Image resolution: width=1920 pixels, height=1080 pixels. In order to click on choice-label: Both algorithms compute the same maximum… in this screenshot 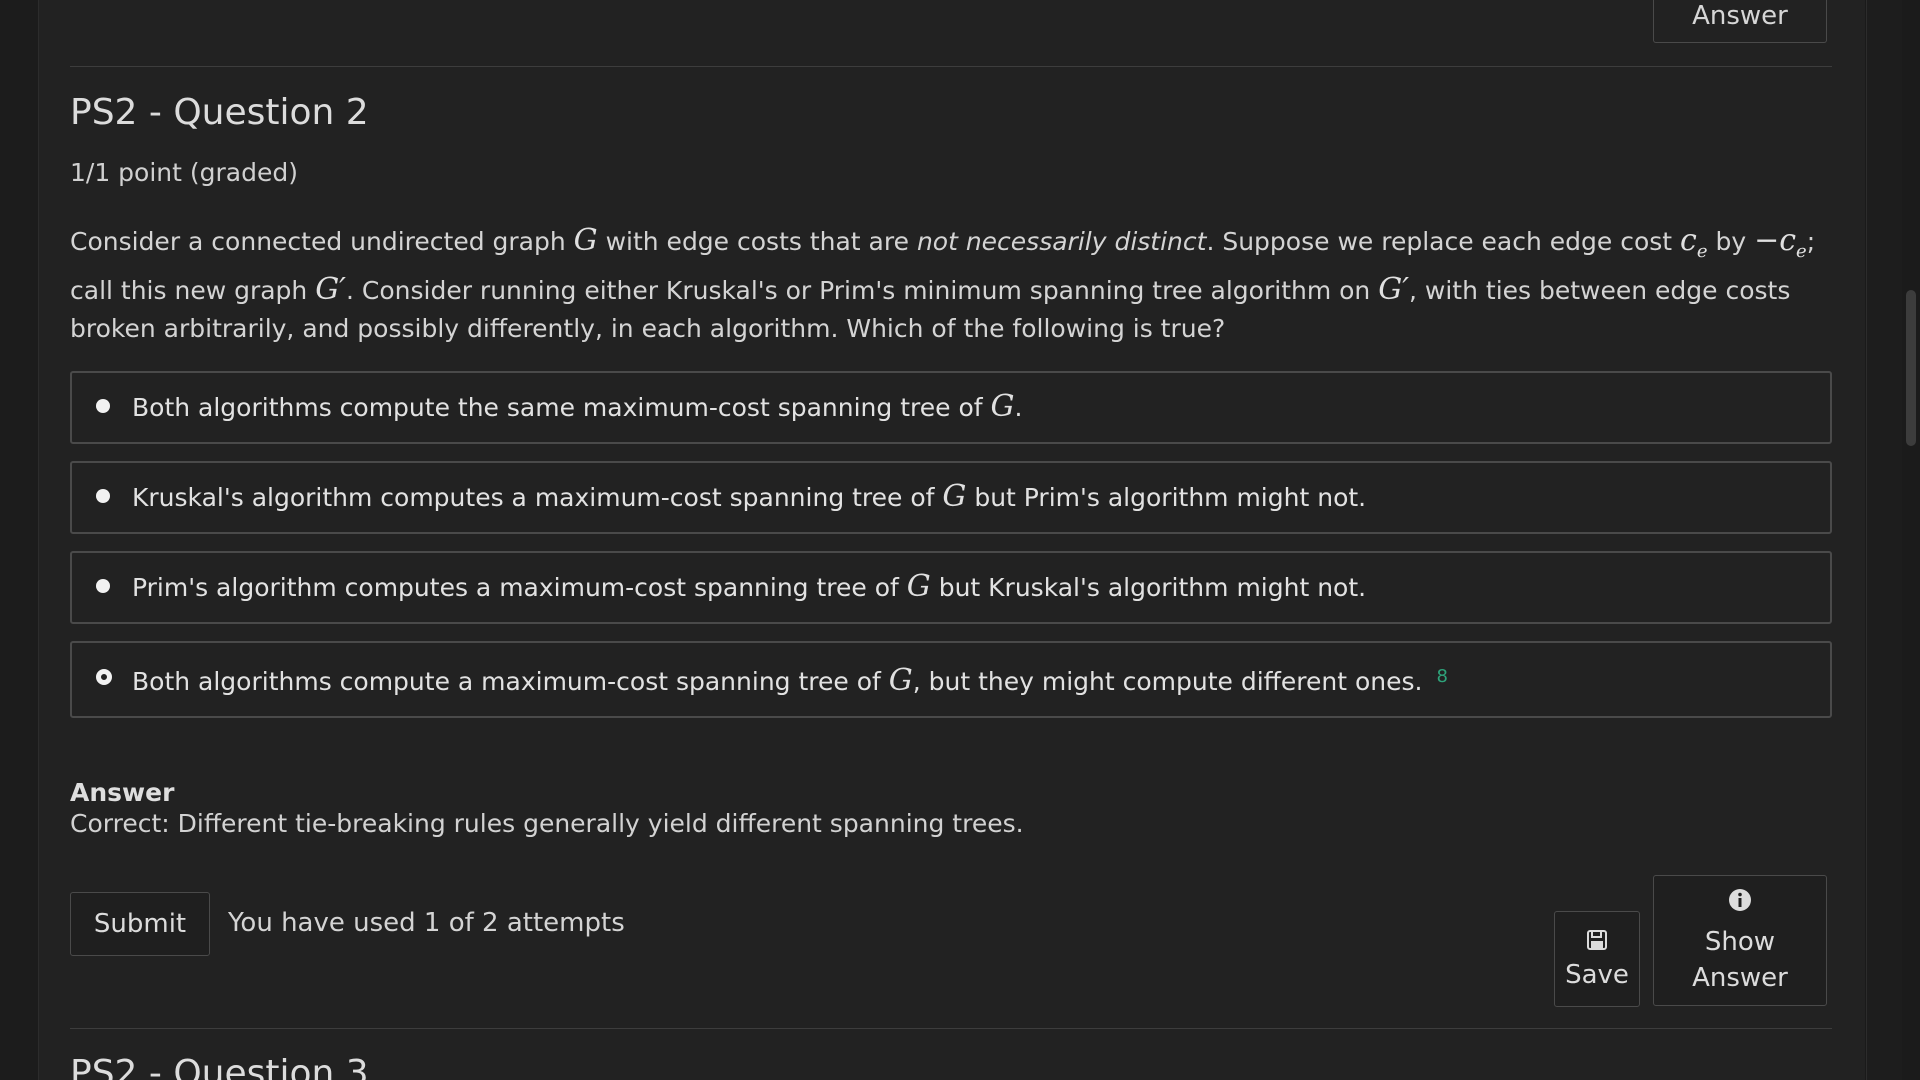, I will do `click(577, 406)`.